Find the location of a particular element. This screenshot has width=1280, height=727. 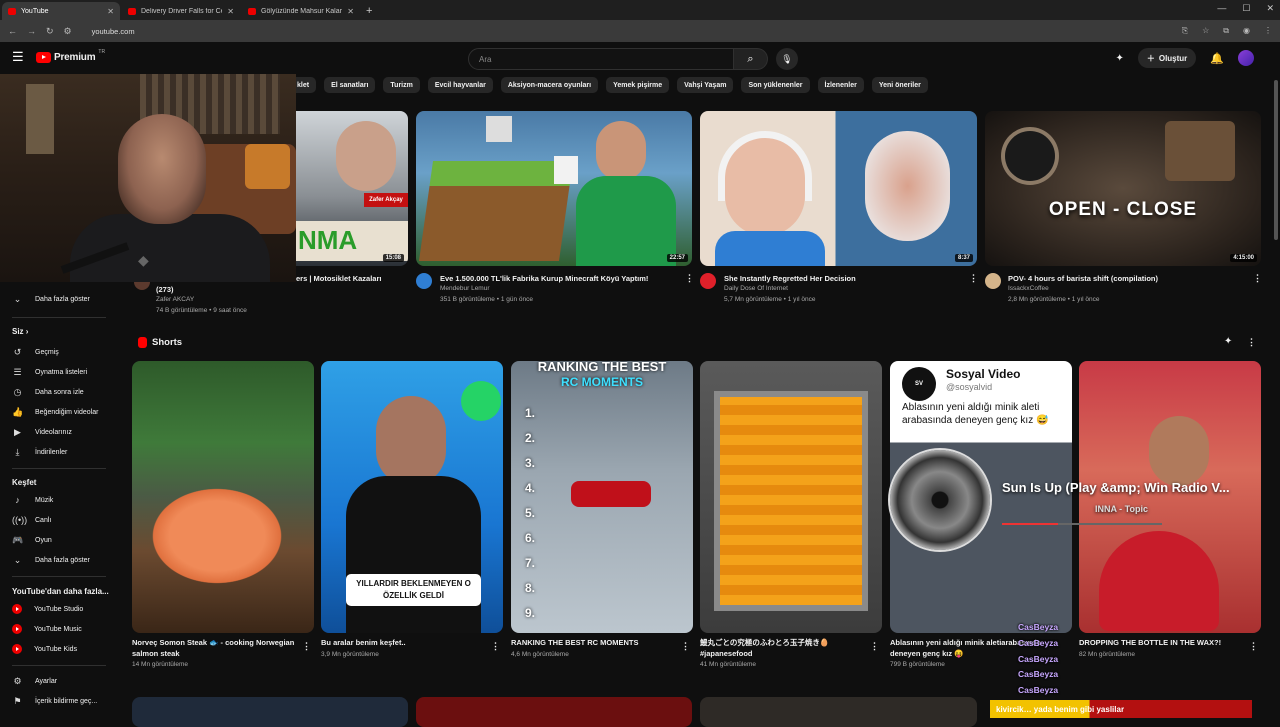

short-title: RANKING THE BEST RC MOMENTS is located at coordinates (593, 643).